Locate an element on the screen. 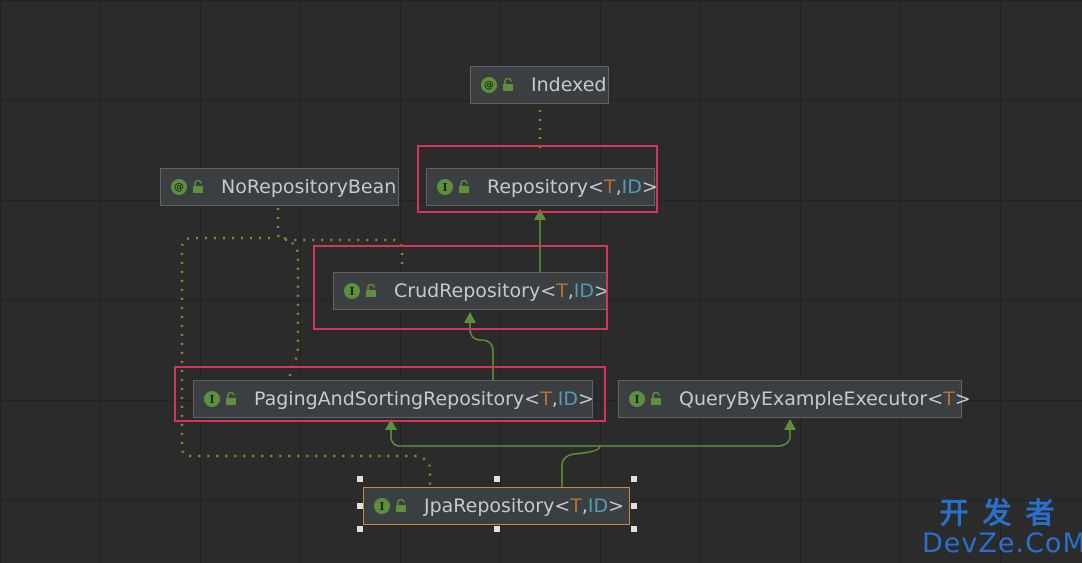 This screenshot has height=563, width=1082. node-norepositorybean: @ NoRepositoryBean is located at coordinates (279, 187).